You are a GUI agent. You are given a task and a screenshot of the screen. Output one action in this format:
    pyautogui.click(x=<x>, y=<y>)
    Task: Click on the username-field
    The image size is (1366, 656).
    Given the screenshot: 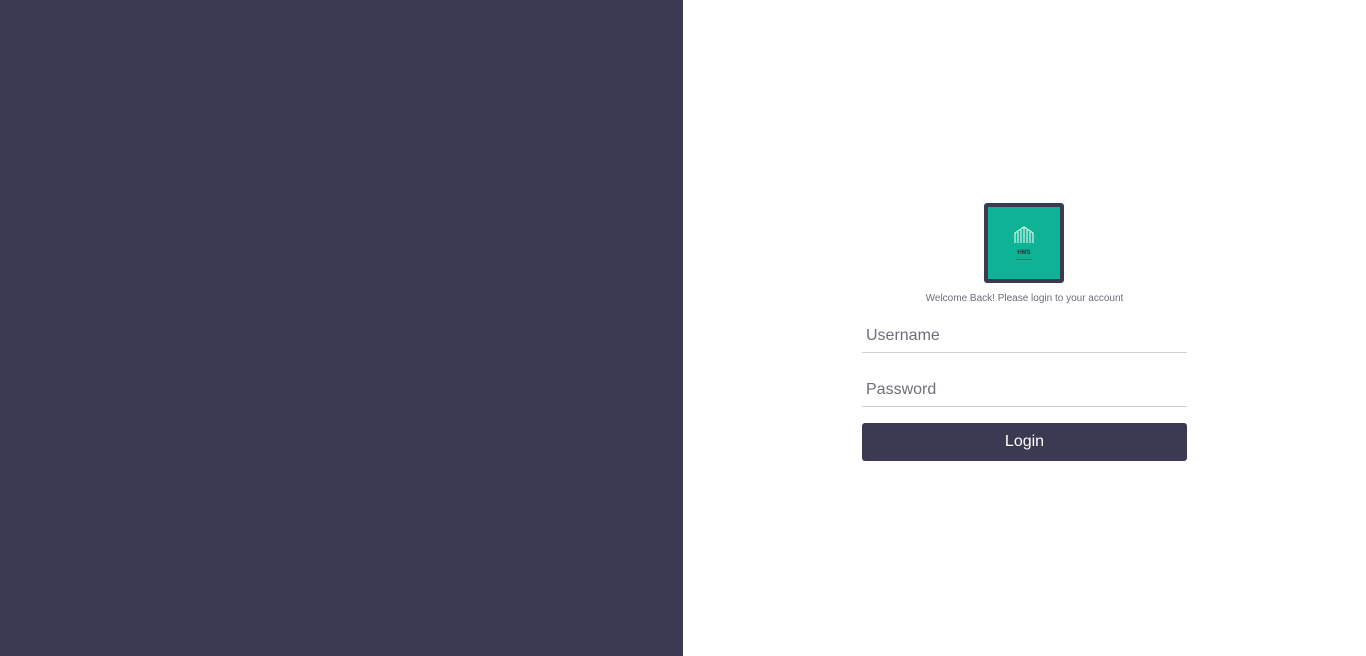 What is the action you would take?
    pyautogui.click(x=1024, y=336)
    